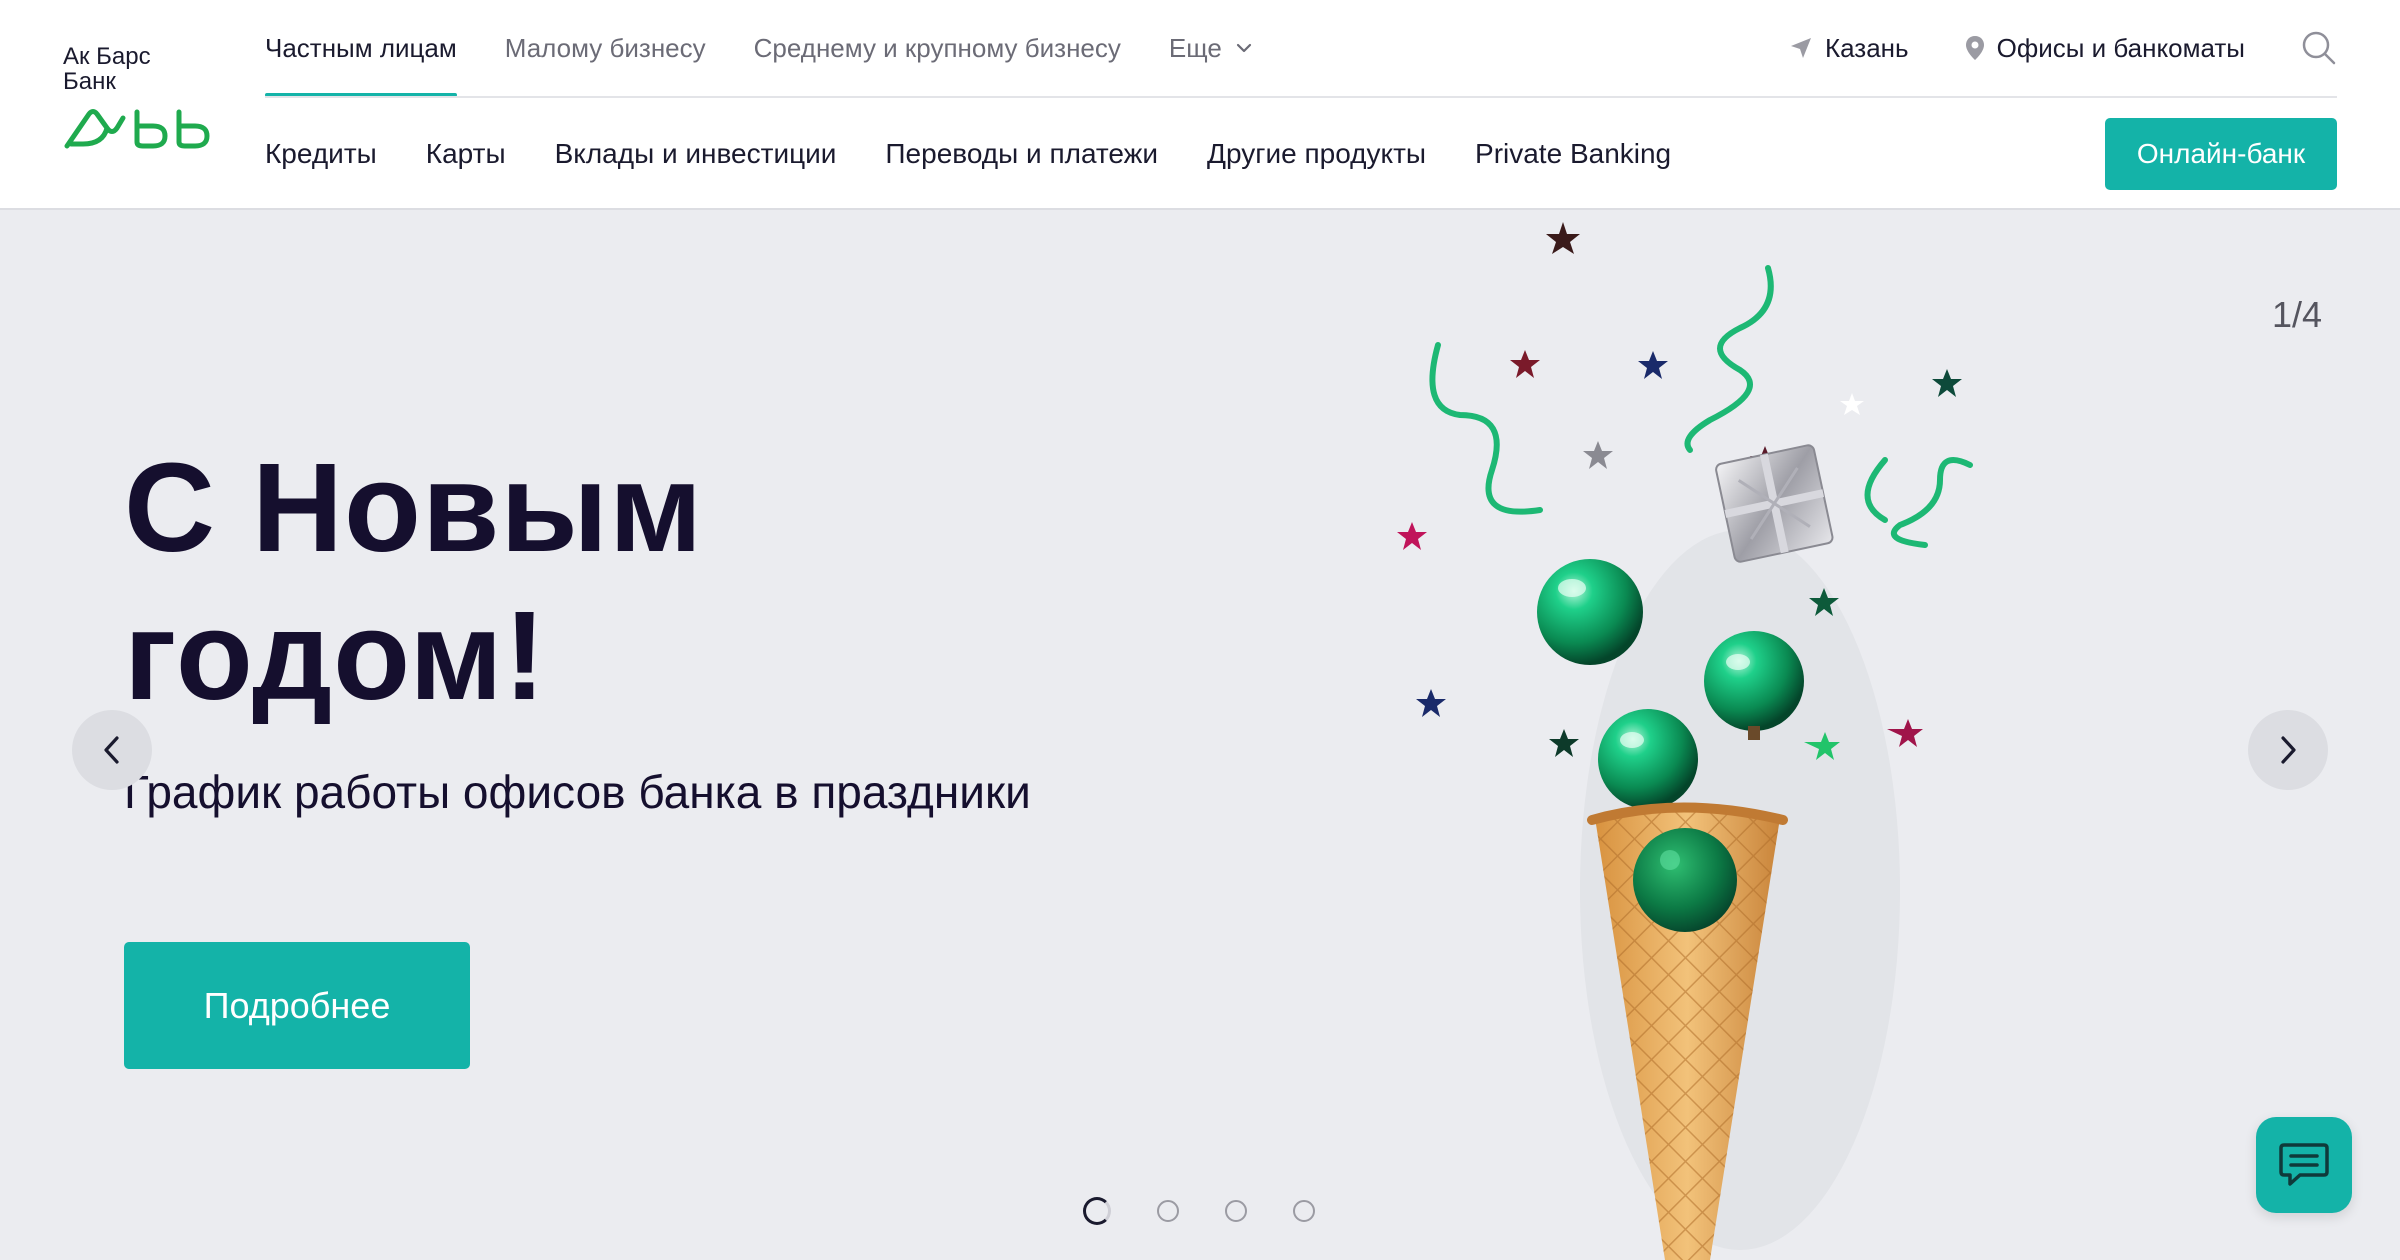 This screenshot has height=1260, width=2400. What do you see at coordinates (937, 48) in the screenshot?
I see `segment-tab-corporate: Среднему и крупному бизнесу` at bounding box center [937, 48].